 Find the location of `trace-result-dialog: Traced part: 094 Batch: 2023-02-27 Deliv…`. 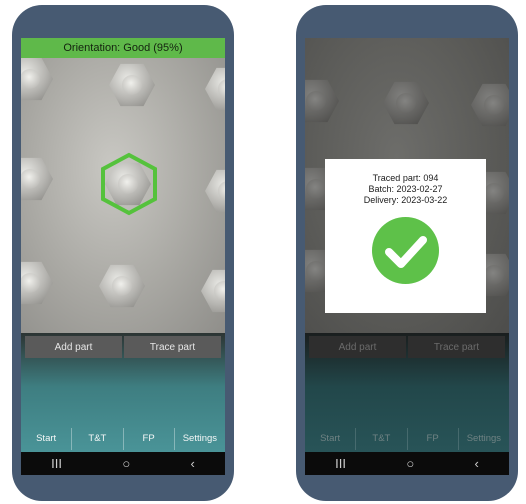

trace-result-dialog: Traced part: 094 Batch: 2023-02-27 Deliv… is located at coordinates (405, 236).